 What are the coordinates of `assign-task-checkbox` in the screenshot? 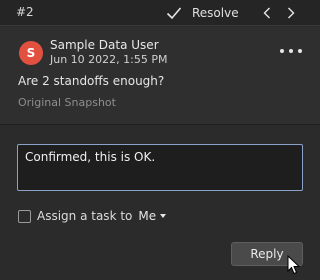 It's located at (24, 216).